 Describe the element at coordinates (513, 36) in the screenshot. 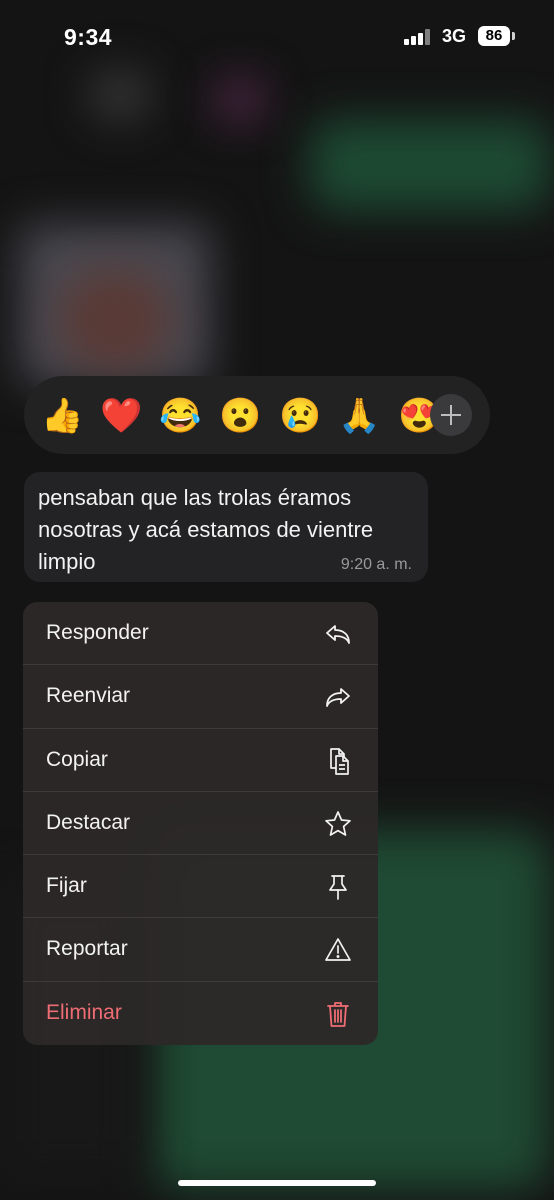

I see `battery-icon` at that location.